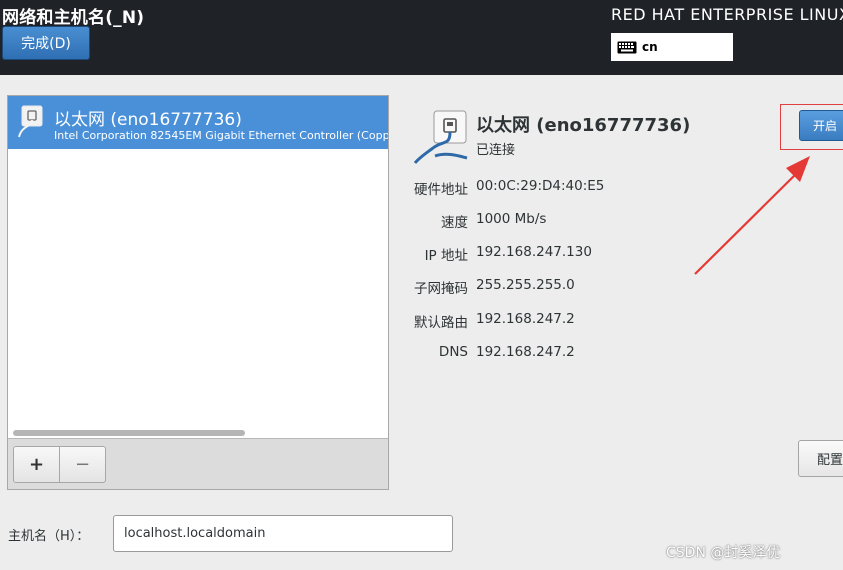 The width and height of the screenshot is (843, 570). Describe the element at coordinates (821, 125) in the screenshot. I see `connection-toggle-button: 开启` at that location.